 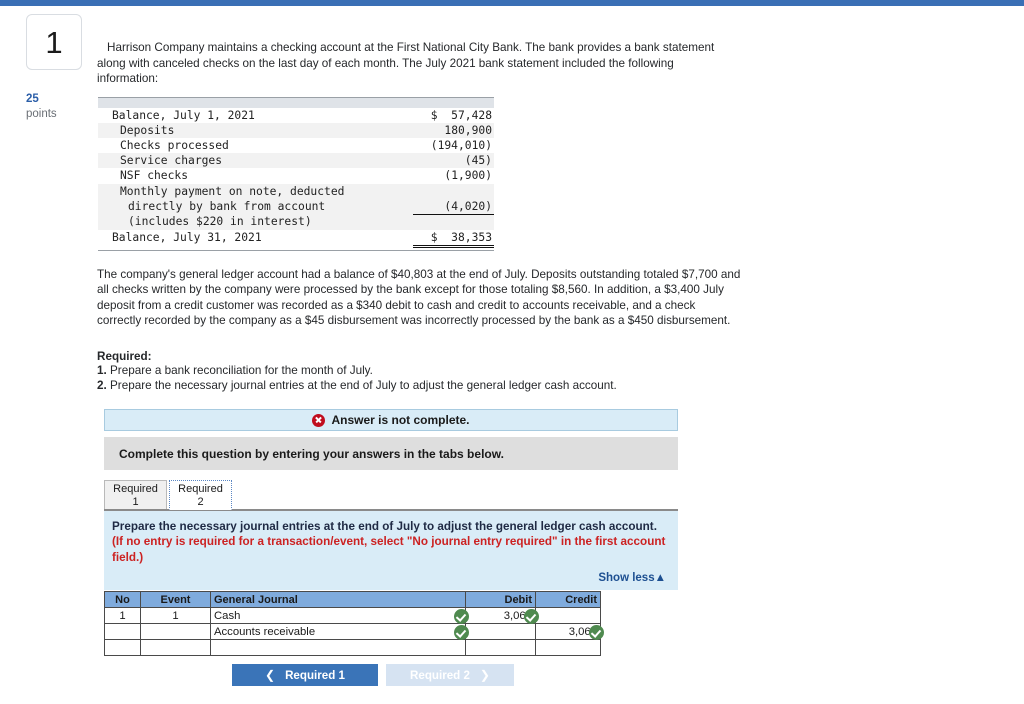 What do you see at coordinates (227, 615) in the screenshot?
I see `journal-account-text-0: Cash` at bounding box center [227, 615].